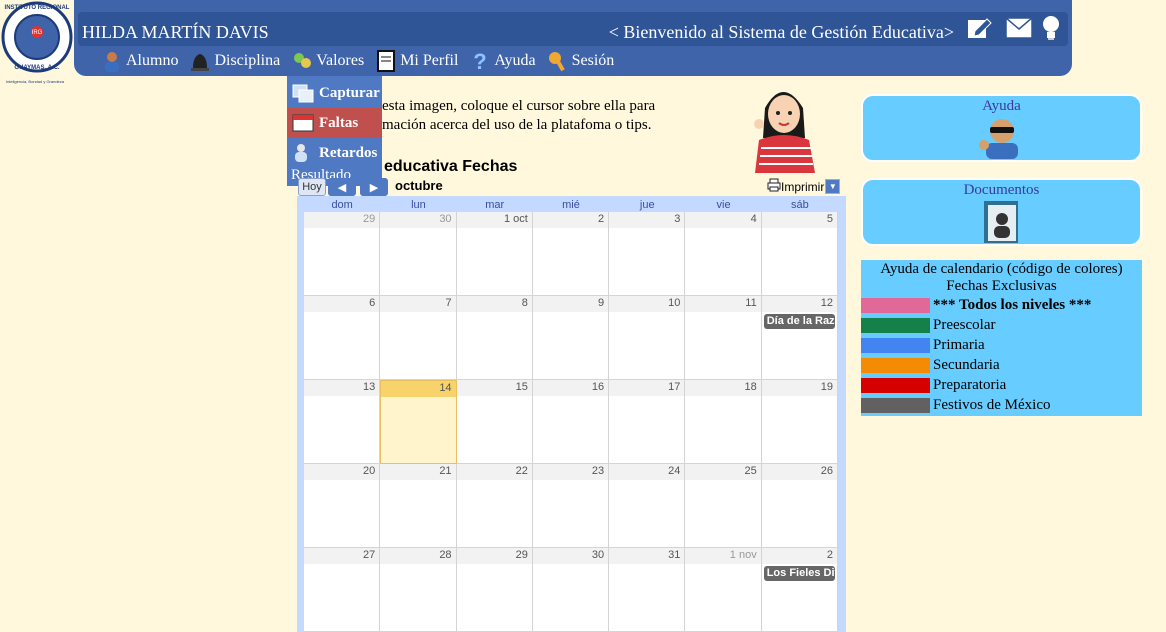 The height and width of the screenshot is (632, 1166). Describe the element at coordinates (804, 186) in the screenshot. I see `print-button: Imprimir ▼` at that location.